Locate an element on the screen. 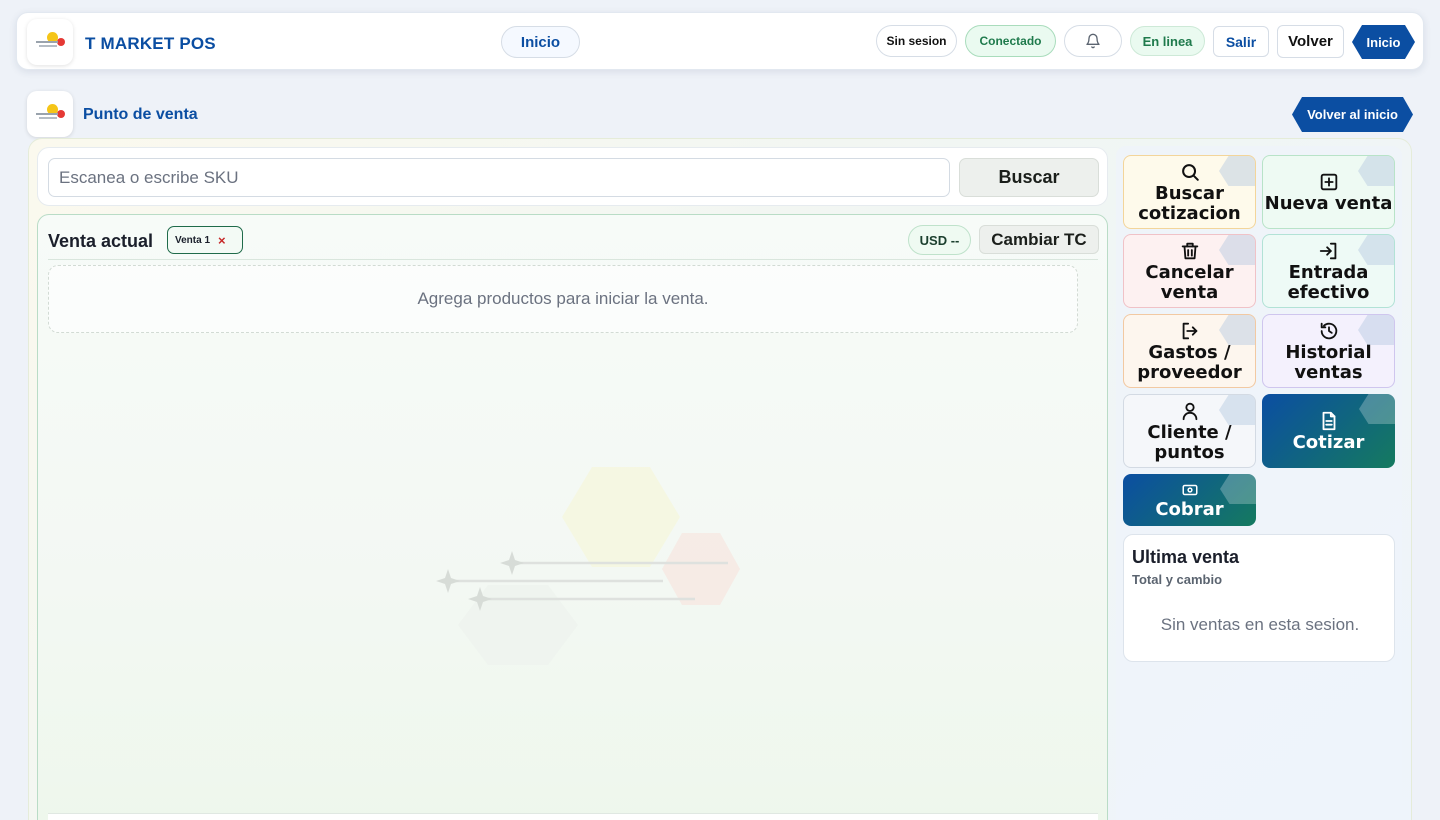  home-hex-button: Inicio is located at coordinates (1383, 42).